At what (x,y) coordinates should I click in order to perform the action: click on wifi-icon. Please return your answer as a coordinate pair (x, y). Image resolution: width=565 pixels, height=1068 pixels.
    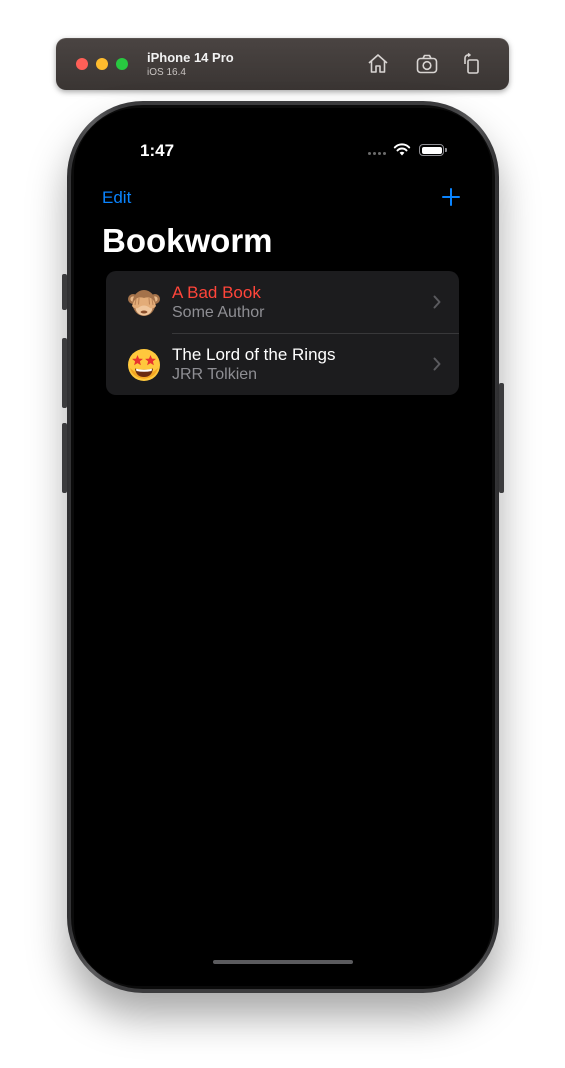
    Looking at the image, I should click on (402, 149).